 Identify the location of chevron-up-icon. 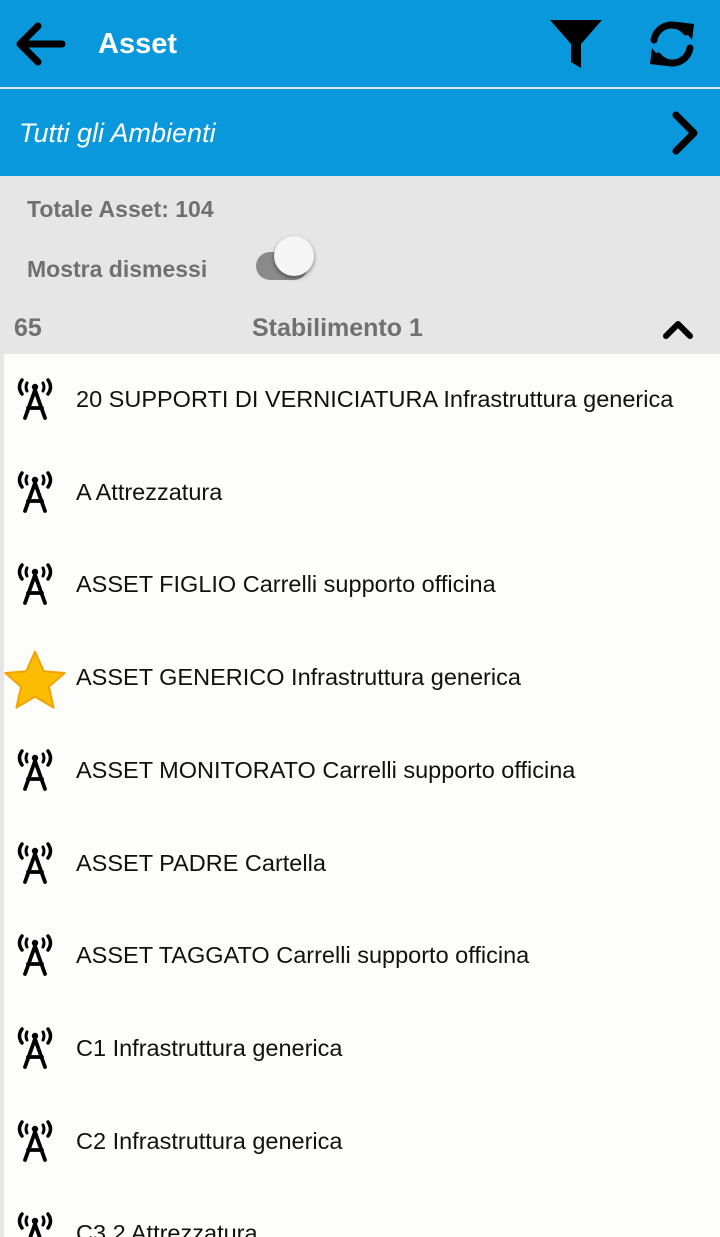
(678, 329).